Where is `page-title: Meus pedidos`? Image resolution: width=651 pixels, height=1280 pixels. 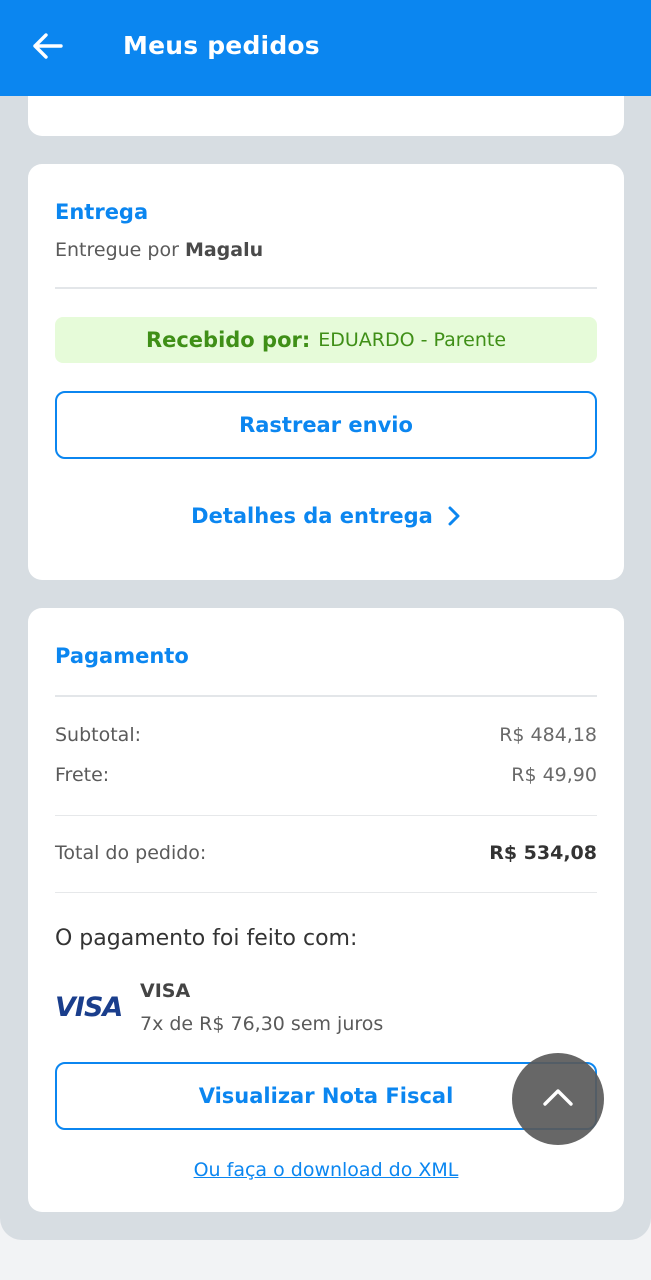
page-title: Meus pedidos is located at coordinates (221, 45).